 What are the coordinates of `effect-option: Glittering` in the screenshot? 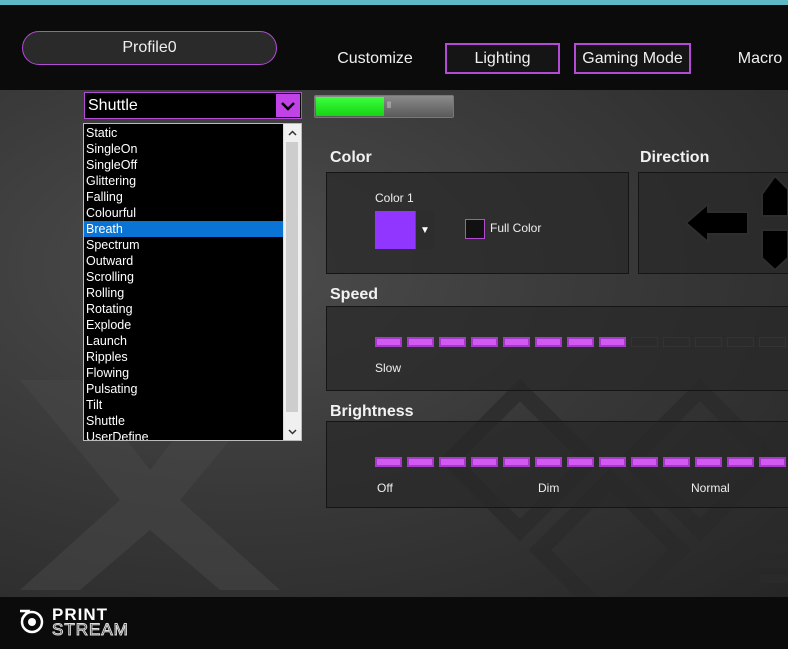 It's located at (184, 181).